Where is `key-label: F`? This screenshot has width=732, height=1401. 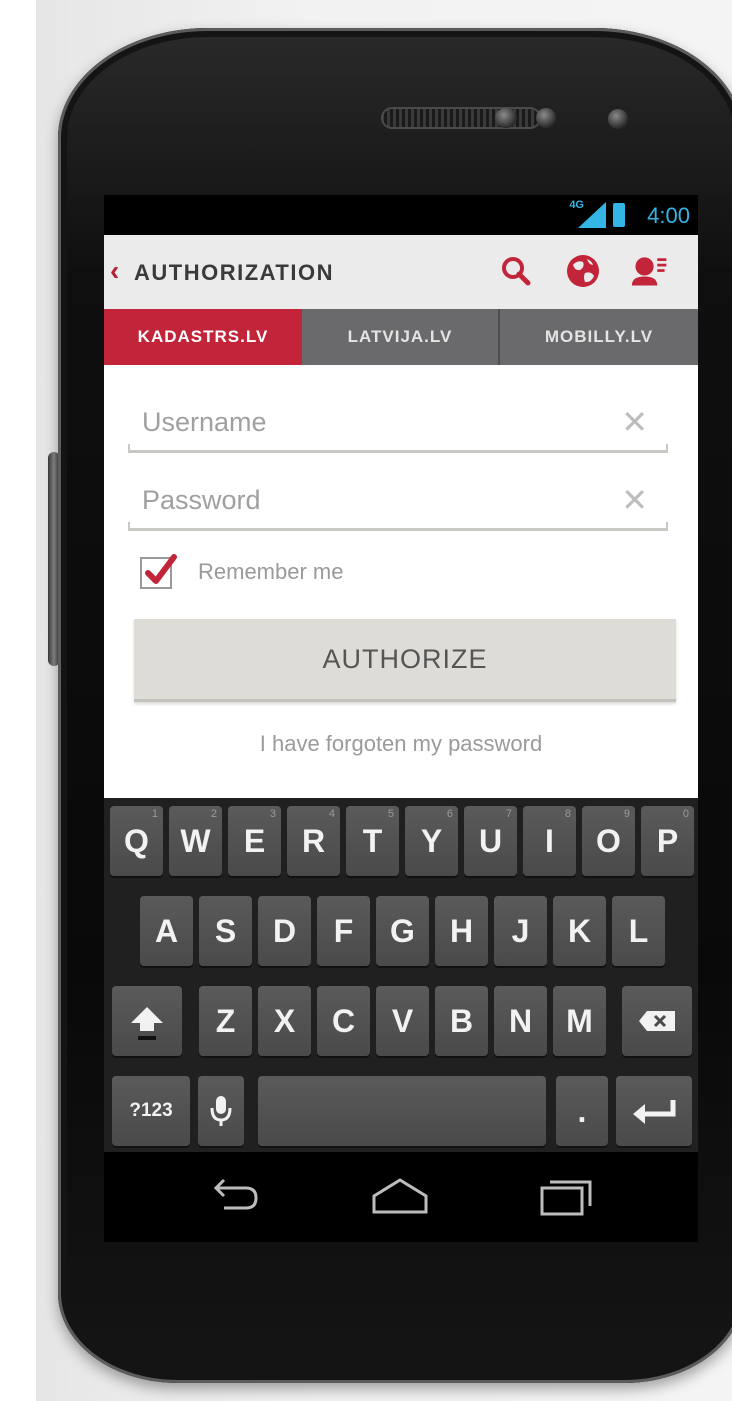
key-label: F is located at coordinates (343, 930).